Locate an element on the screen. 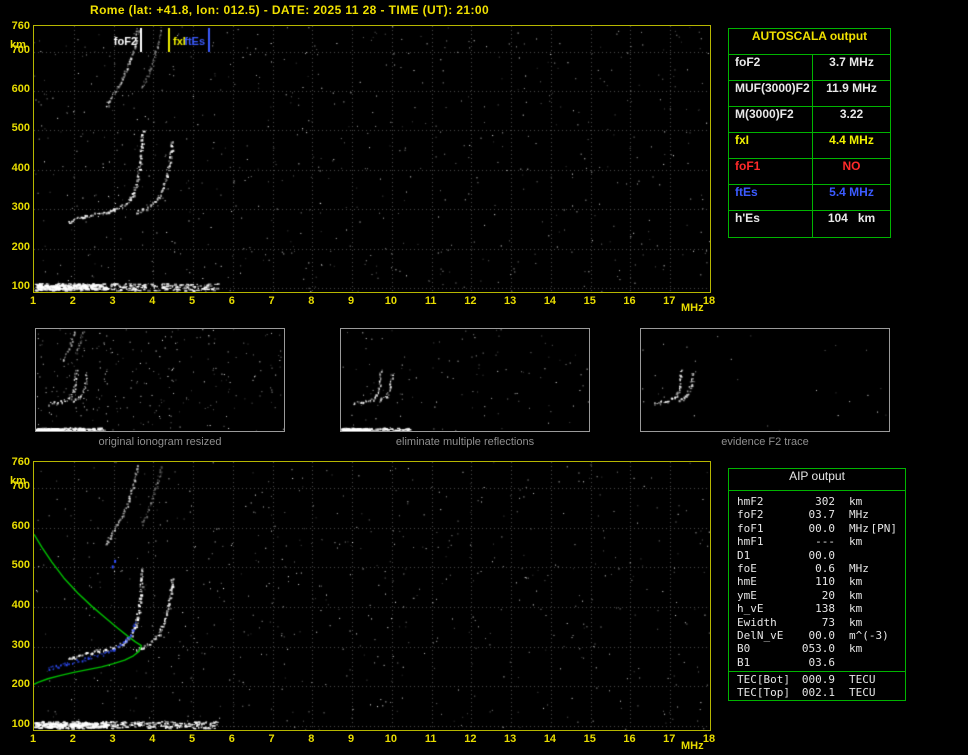 The image size is (968, 755). autoscala-param-value: 104 km is located at coordinates (851, 218).